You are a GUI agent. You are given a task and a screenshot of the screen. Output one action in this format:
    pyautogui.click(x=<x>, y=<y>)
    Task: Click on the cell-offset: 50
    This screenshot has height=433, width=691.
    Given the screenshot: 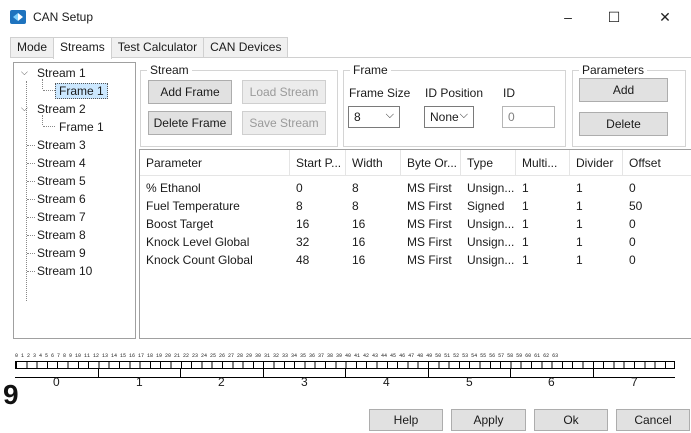 What is the action you would take?
    pyautogui.click(x=636, y=206)
    